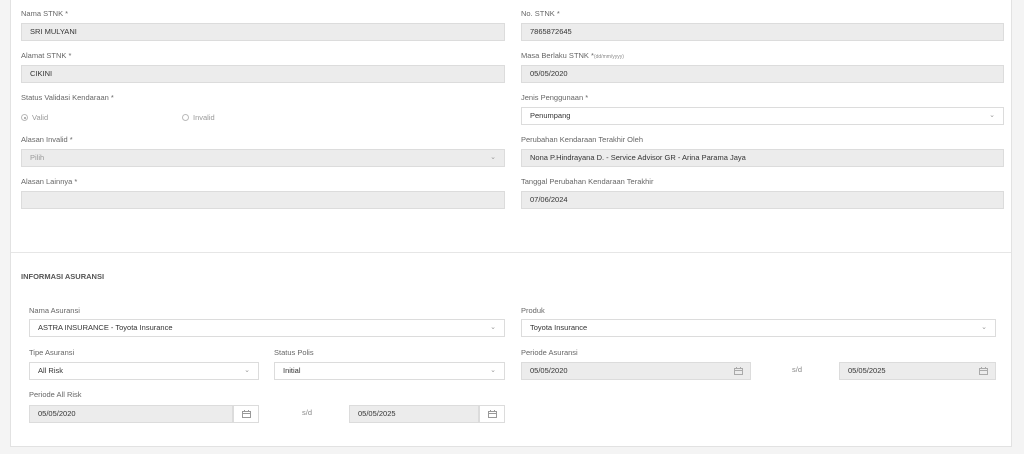 Image resolution: width=1024 pixels, height=454 pixels. Describe the element at coordinates (204, 117) in the screenshot. I see `radio-invalid-label: Invalid` at that location.